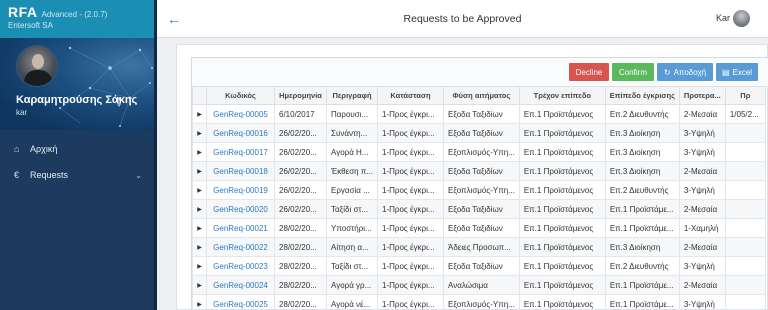  What do you see at coordinates (240, 247) in the screenshot?
I see `request-code-link: GenReq-00022` at bounding box center [240, 247].